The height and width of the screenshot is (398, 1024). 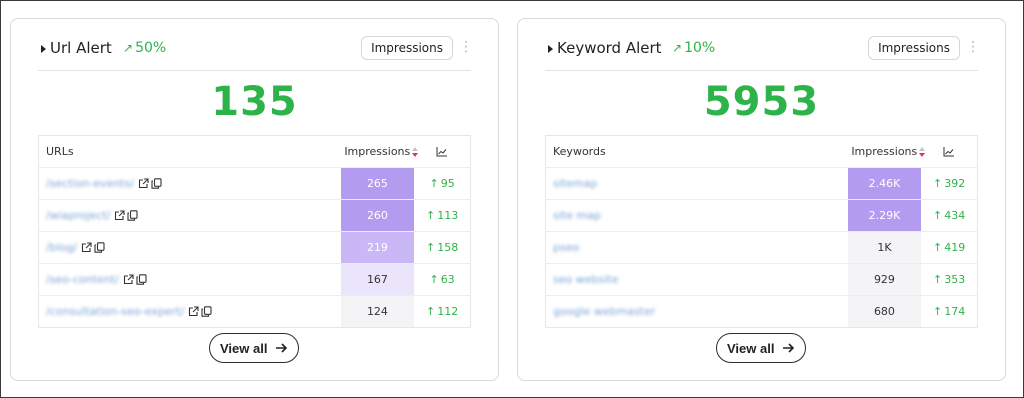 I want to click on card-header: Keyword Alert ↗ 10% Impressions ⋮, so click(x=762, y=53).